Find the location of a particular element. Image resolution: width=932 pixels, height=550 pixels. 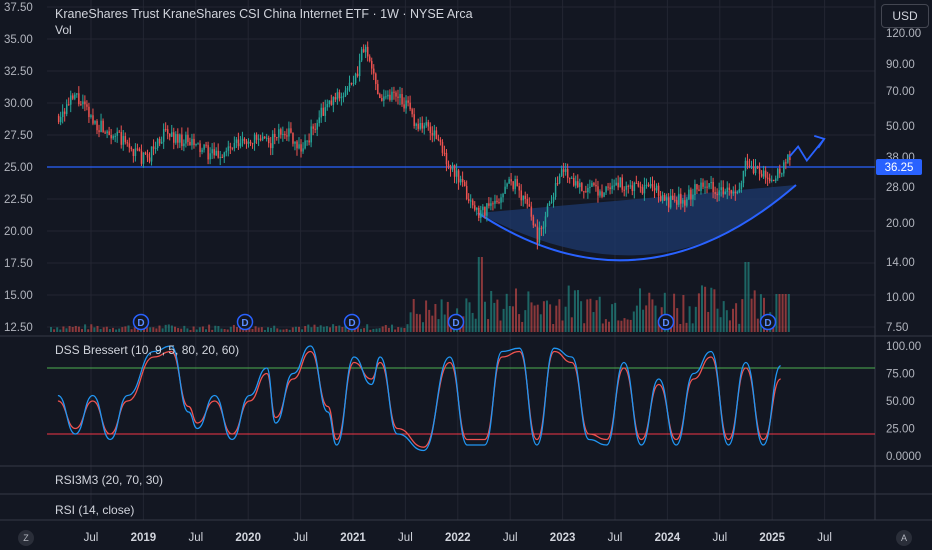

x-axis-tick-14: Jul is located at coordinates (824, 538).